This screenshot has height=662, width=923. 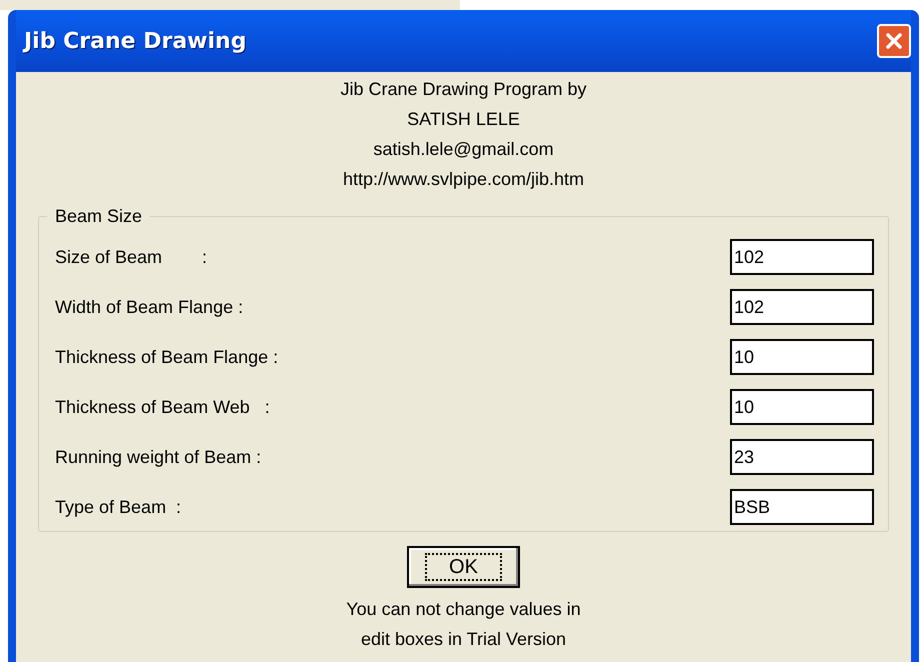 What do you see at coordinates (463, 567) in the screenshot?
I see `ok-button: OK` at bounding box center [463, 567].